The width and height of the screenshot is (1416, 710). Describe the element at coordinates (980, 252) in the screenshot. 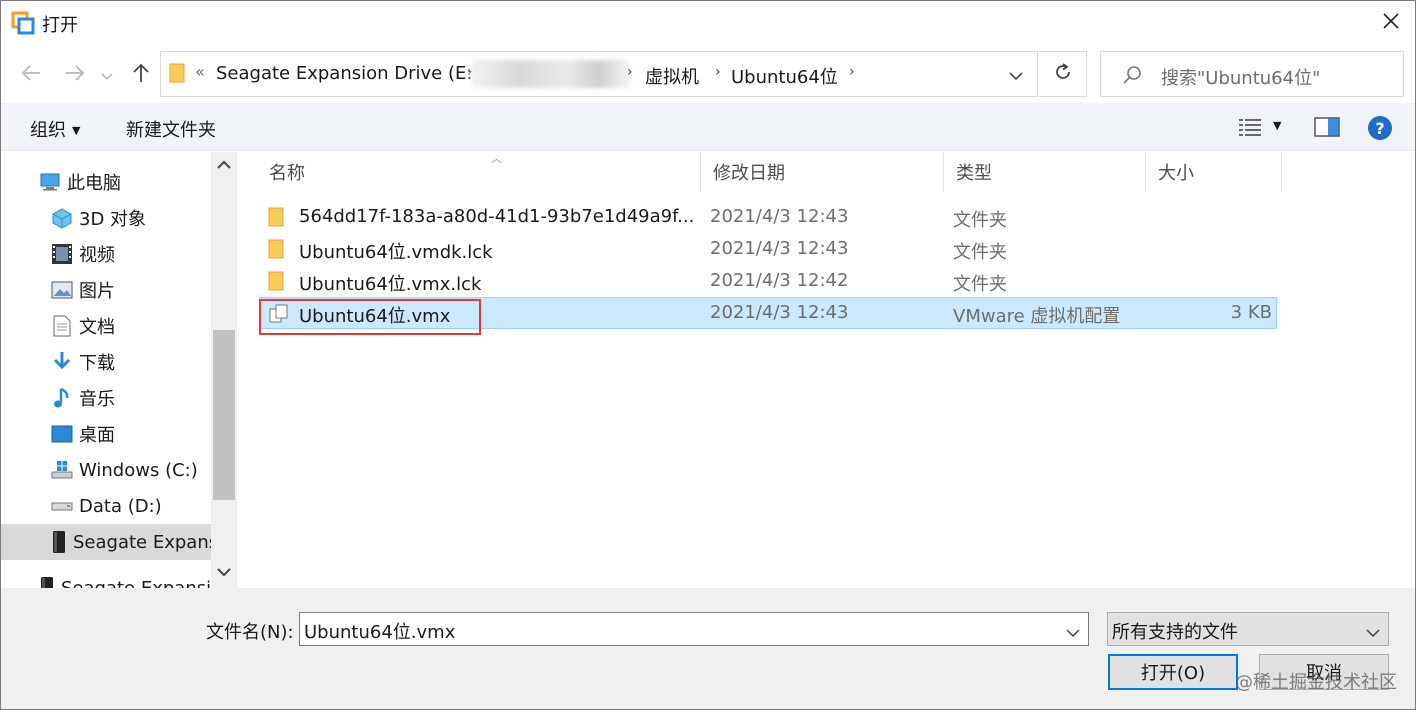

I see `file-type: 文件夹` at that location.